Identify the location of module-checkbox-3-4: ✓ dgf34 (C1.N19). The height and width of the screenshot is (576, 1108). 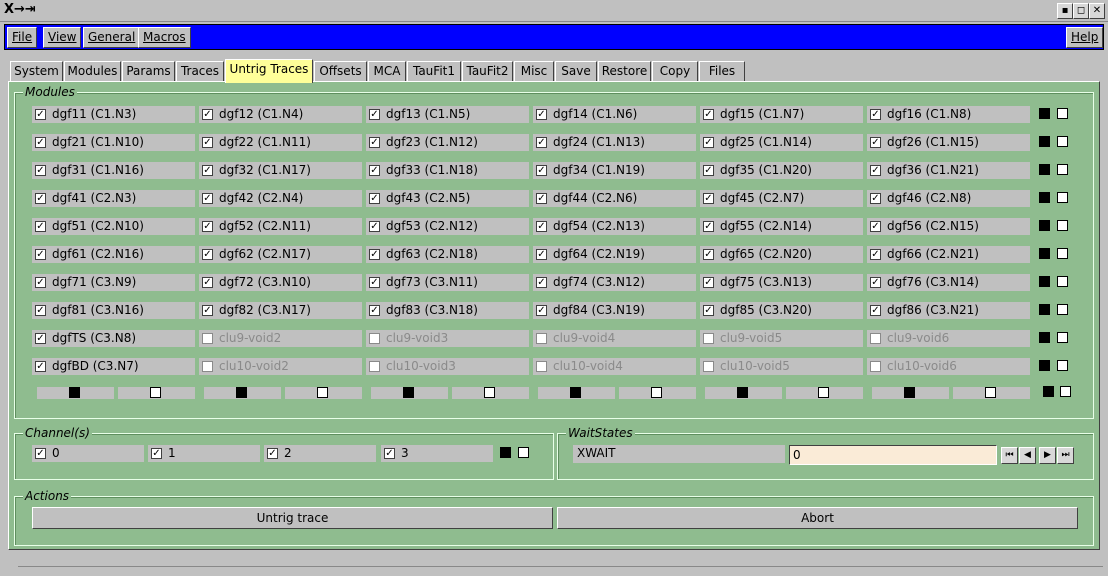
(614, 170).